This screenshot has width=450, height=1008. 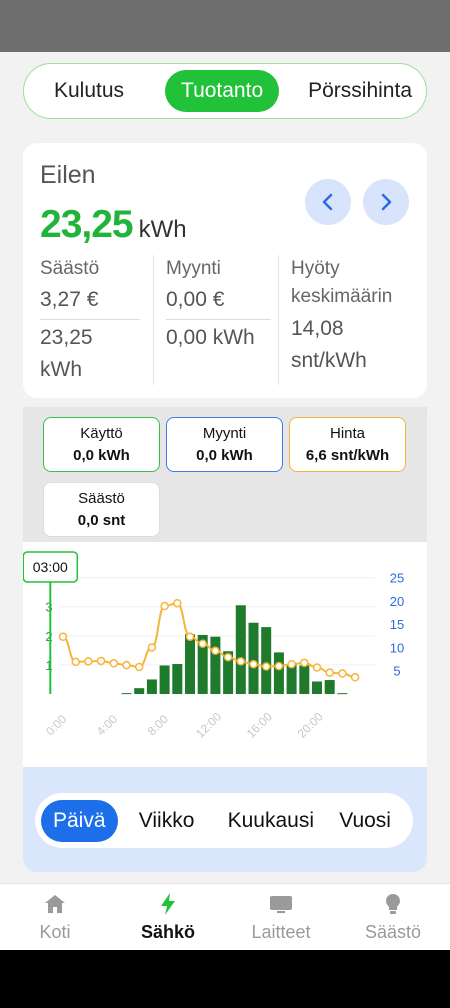 I want to click on lightbulb-icon, so click(x=393, y=904).